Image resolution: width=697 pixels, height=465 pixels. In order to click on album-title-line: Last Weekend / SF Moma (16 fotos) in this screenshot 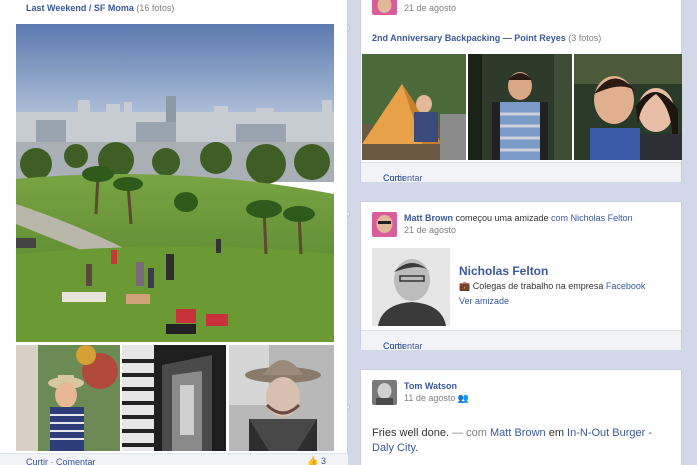, I will do `click(100, 8)`.